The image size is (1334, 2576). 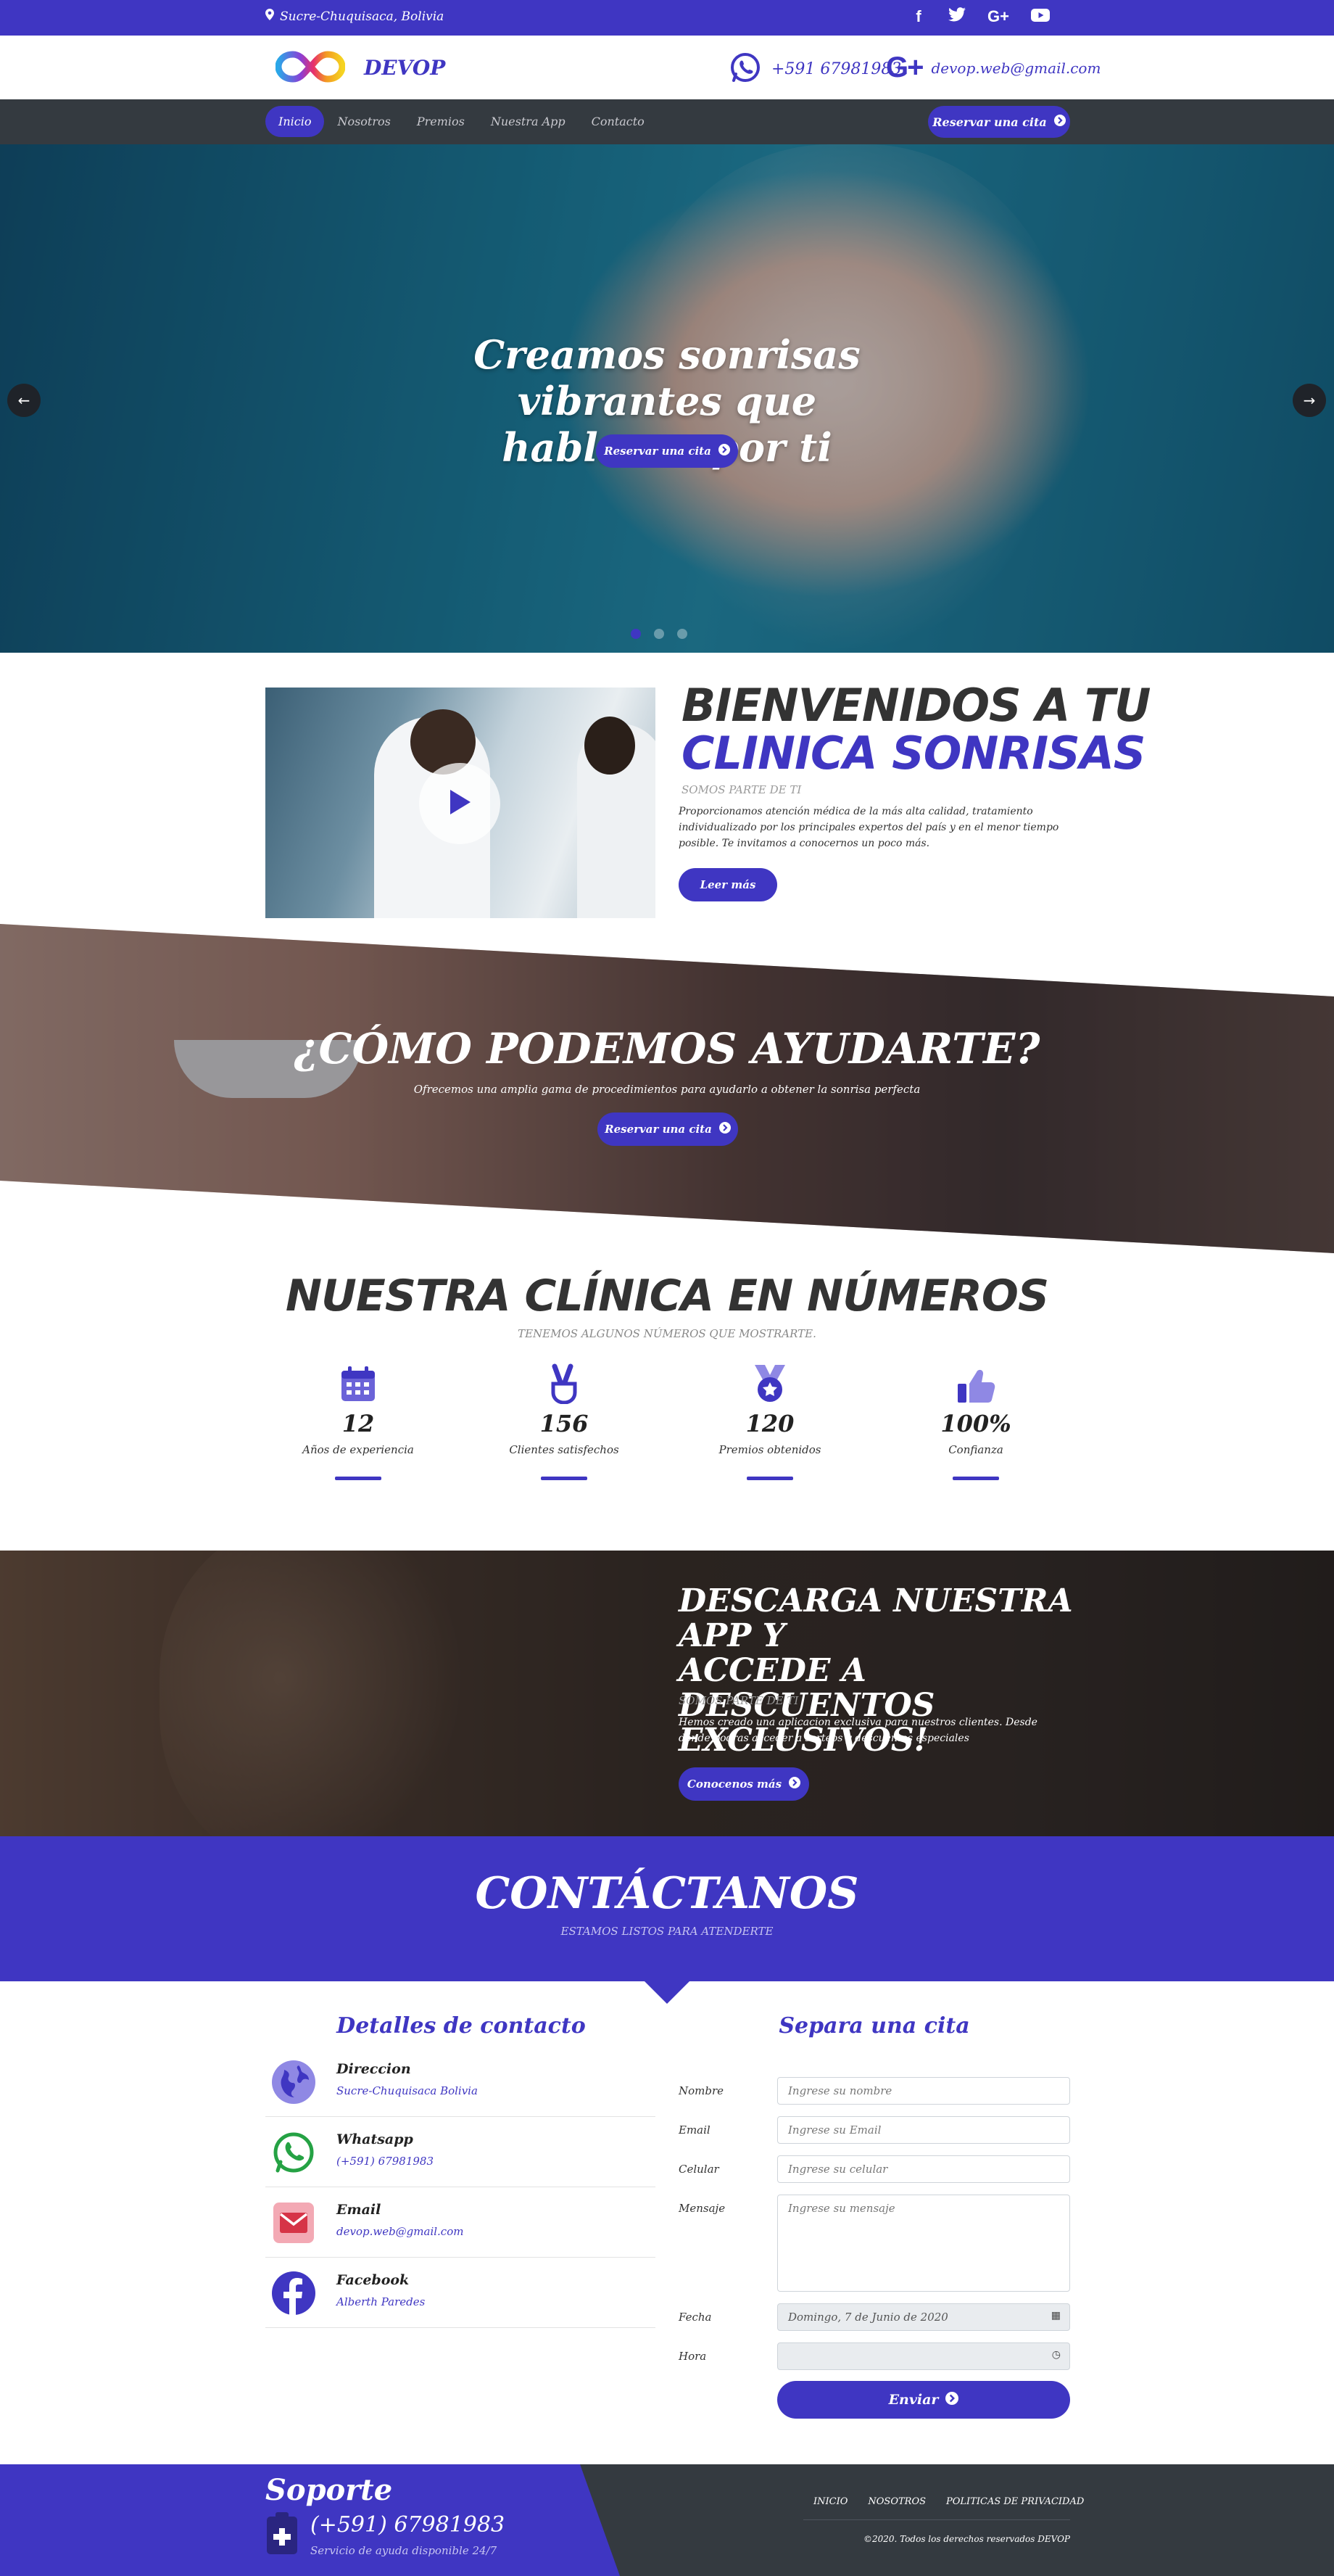 What do you see at coordinates (1309, 400) in the screenshot?
I see `carousel-next-button: →` at bounding box center [1309, 400].